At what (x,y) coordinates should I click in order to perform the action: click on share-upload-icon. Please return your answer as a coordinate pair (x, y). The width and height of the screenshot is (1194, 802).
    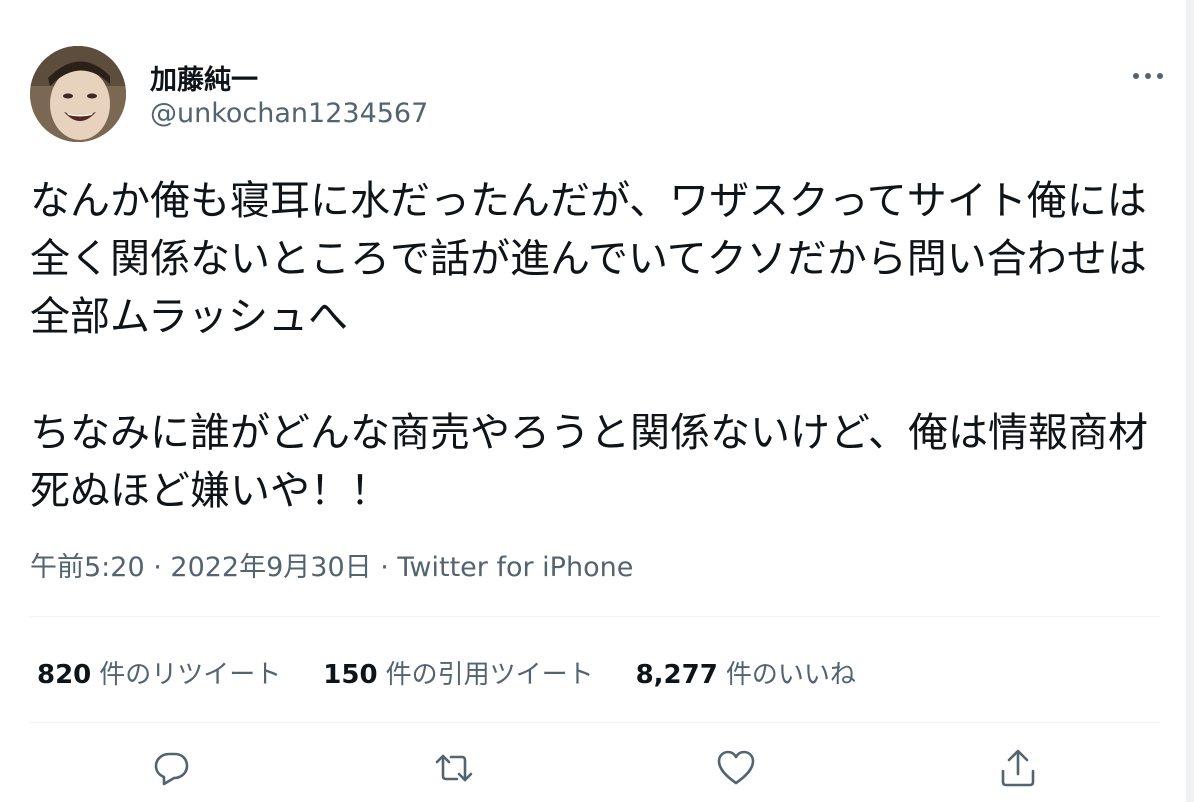
    Looking at the image, I should click on (1018, 768).